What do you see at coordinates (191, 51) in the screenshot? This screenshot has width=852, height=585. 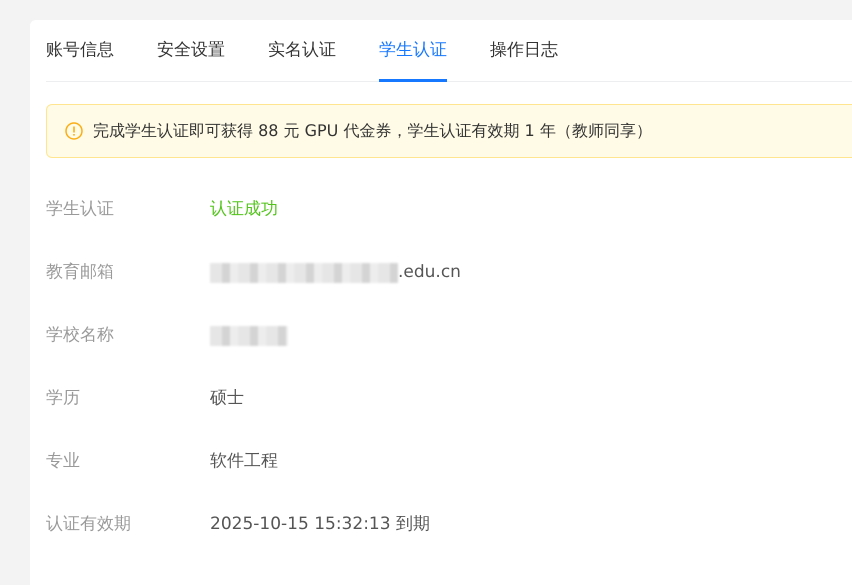 I see `tab: 安全设置` at bounding box center [191, 51].